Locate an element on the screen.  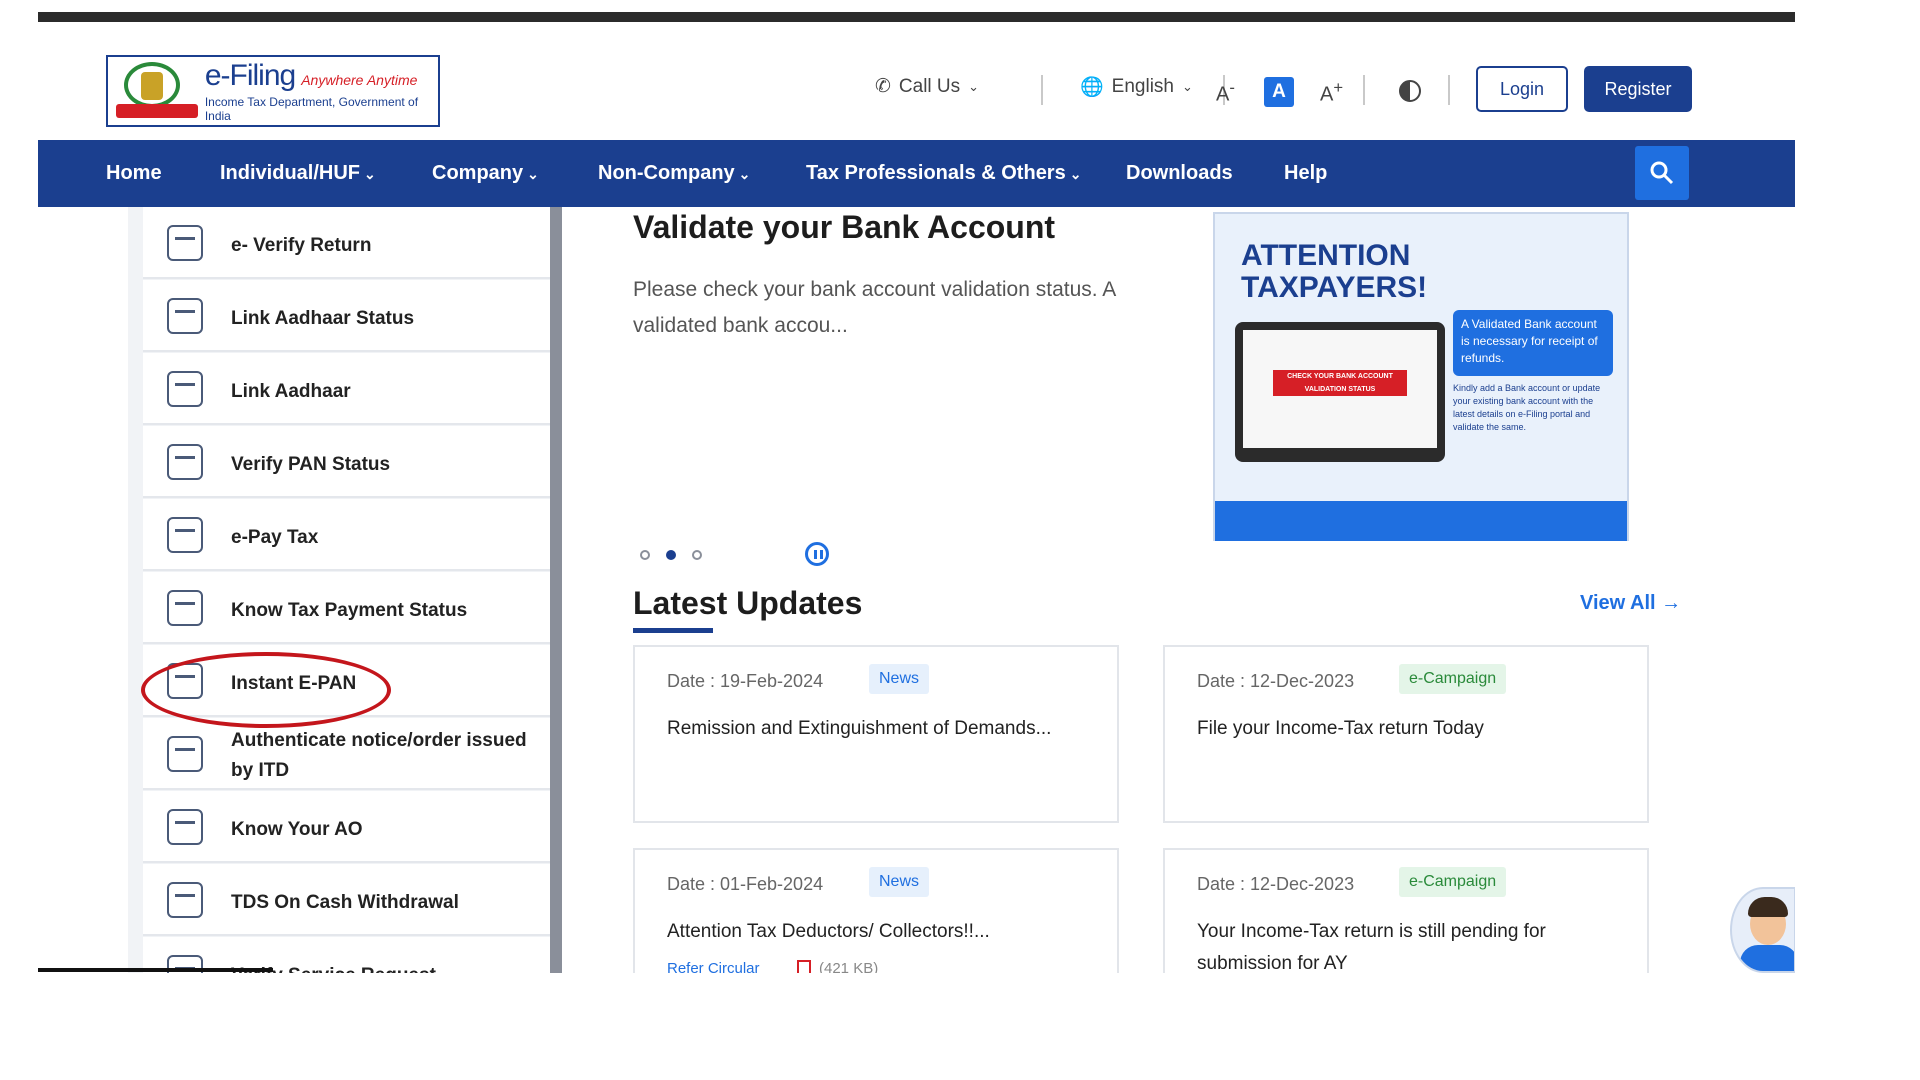
search-icon is located at coordinates (1662, 173).